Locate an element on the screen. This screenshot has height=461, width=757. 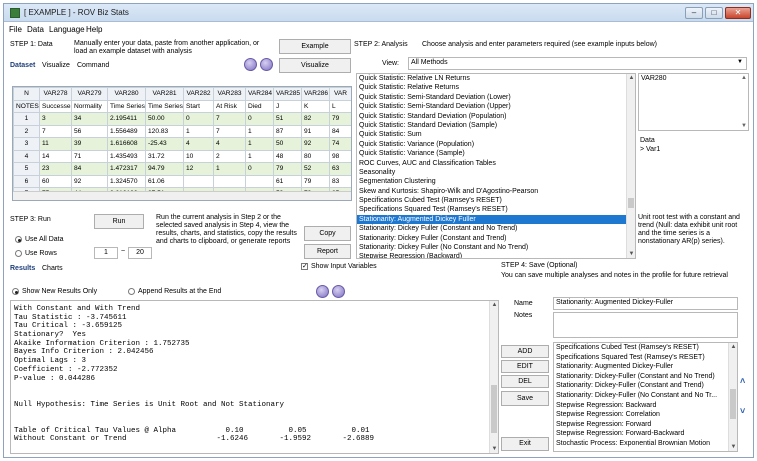
method-item: Stationarity: Augmented Dickey Fuller is located at coordinates (496, 219).